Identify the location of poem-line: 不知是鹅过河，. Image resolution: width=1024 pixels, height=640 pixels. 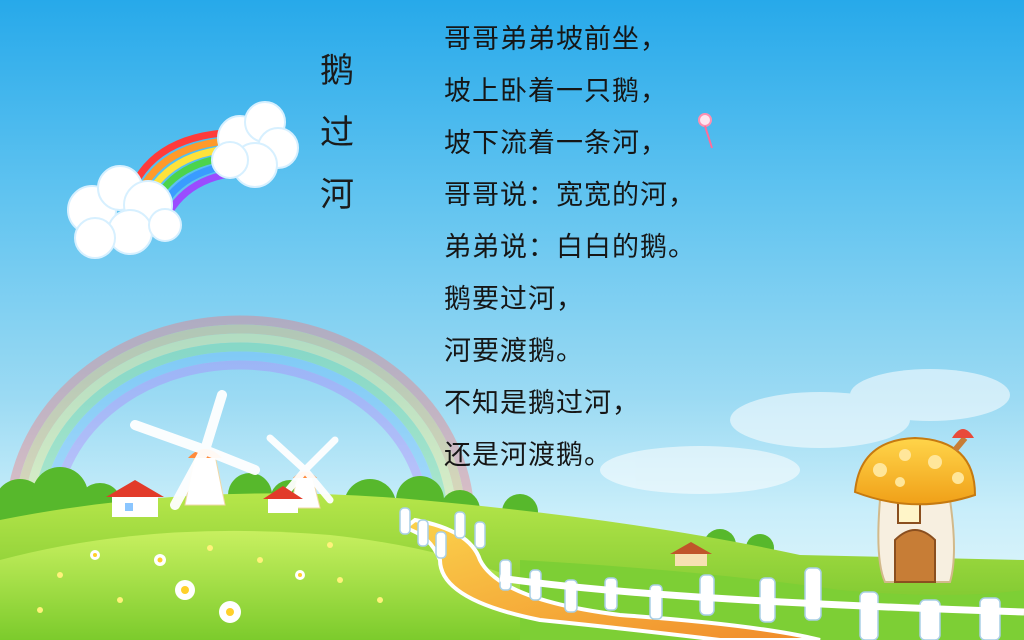
(542, 403).